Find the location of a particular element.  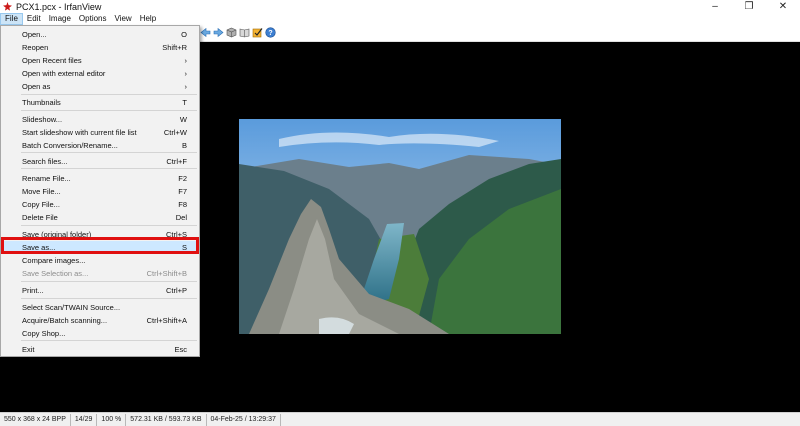

menu-help: Help is located at coordinates (148, 19).